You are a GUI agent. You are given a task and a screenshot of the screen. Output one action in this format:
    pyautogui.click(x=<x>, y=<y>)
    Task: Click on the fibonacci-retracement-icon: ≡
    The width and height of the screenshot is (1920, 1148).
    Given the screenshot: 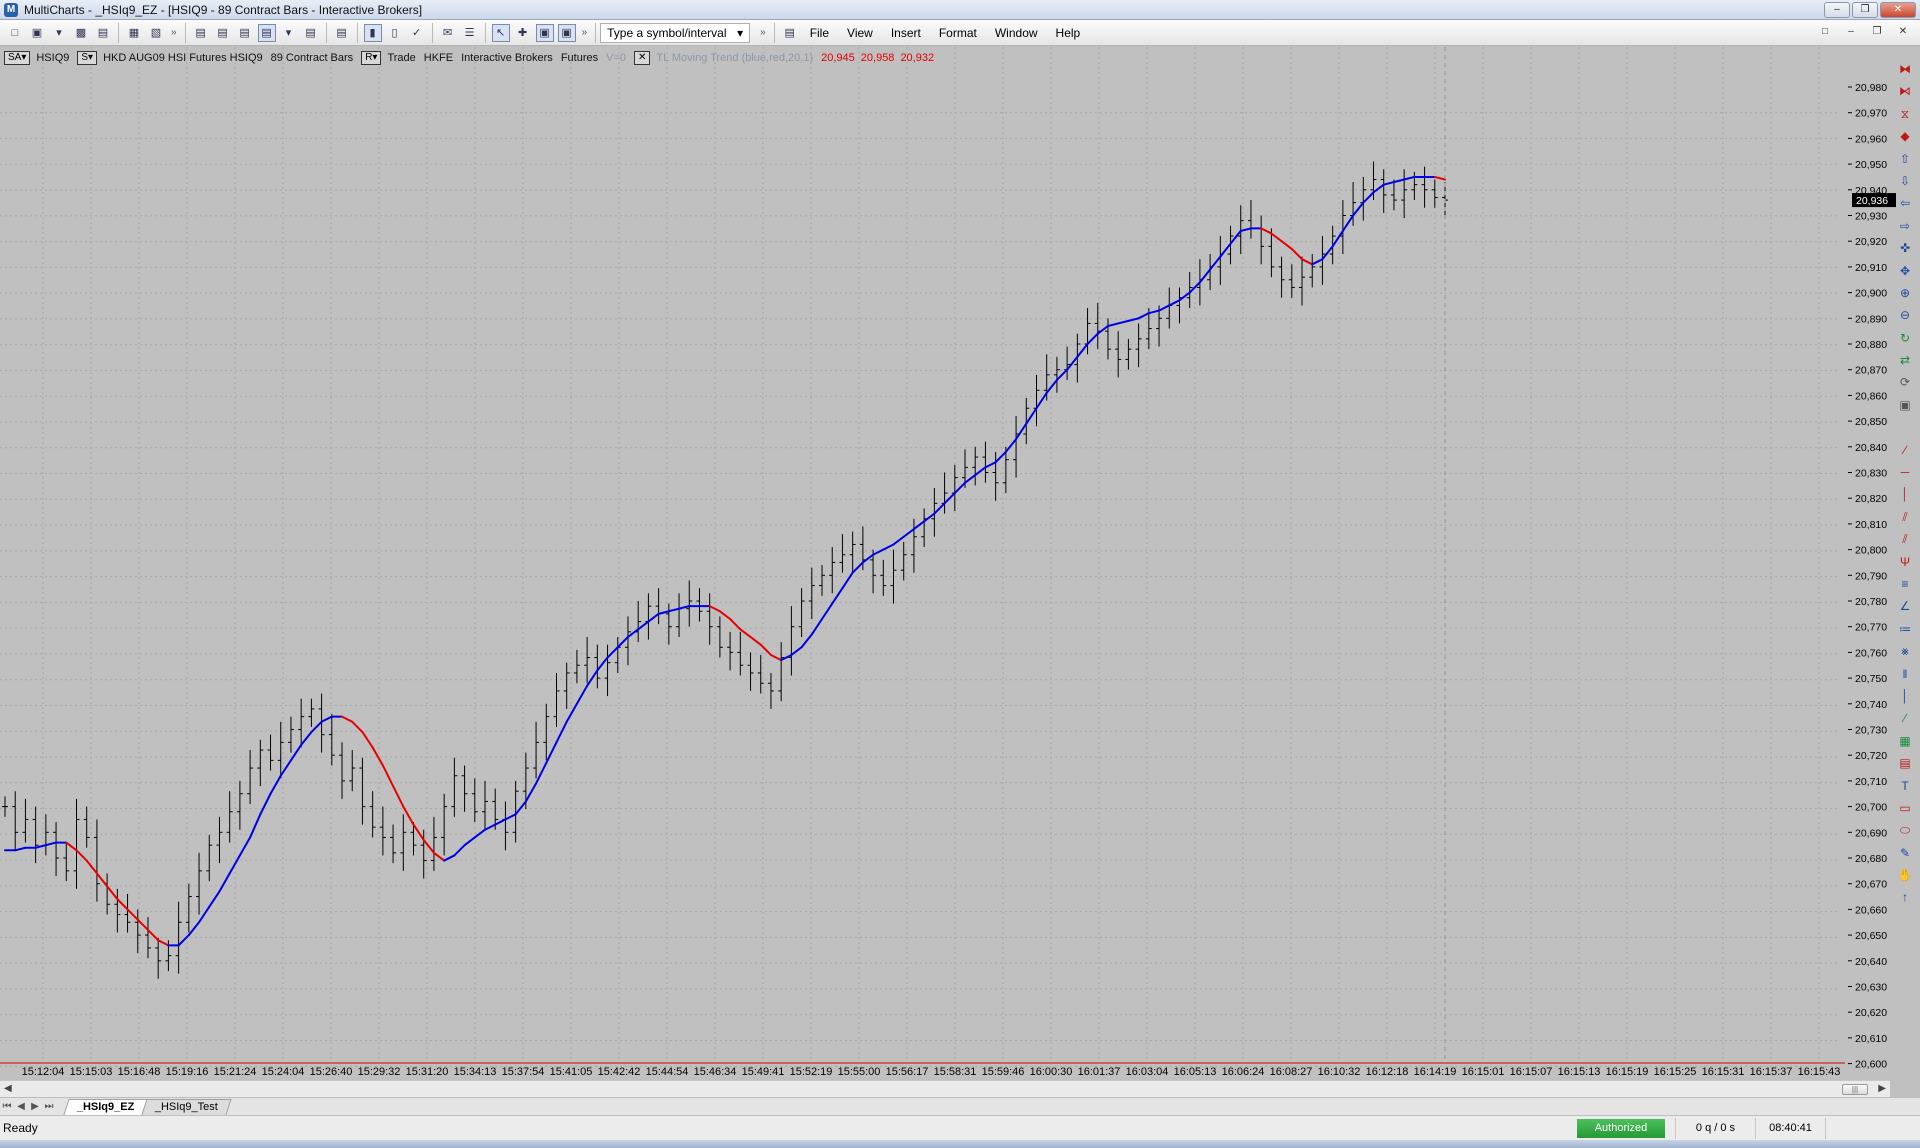 What is the action you would take?
    pyautogui.click(x=1905, y=584)
    